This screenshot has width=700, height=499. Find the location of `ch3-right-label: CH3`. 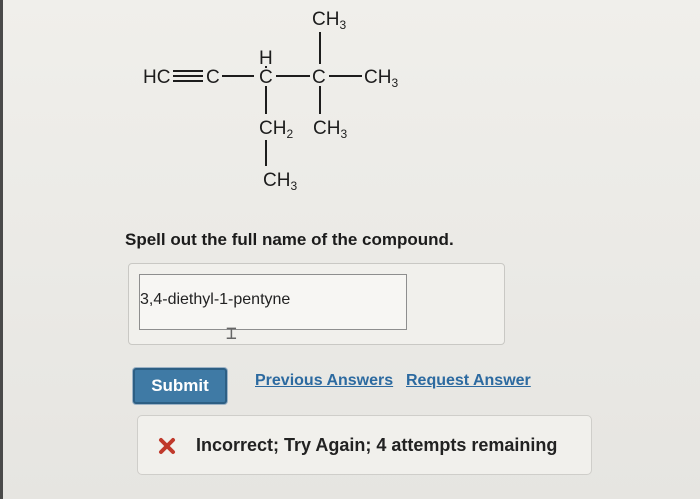

ch3-right-label: CH3 is located at coordinates (381, 78).